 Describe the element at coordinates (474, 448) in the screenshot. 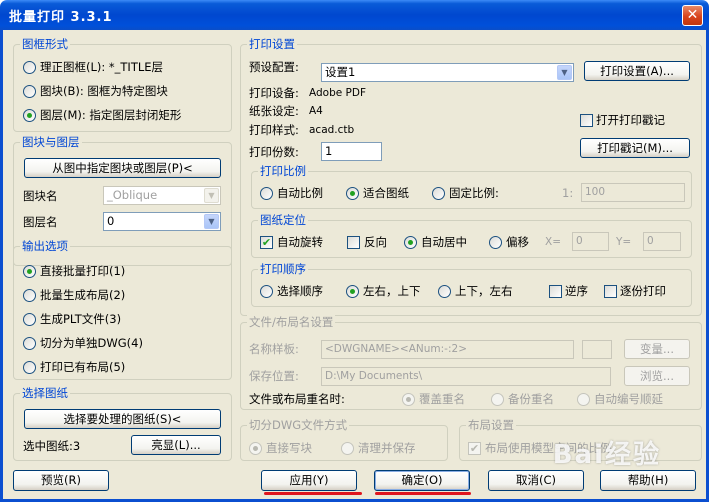

I see `use-model-scale-checkbox: ✔` at that location.